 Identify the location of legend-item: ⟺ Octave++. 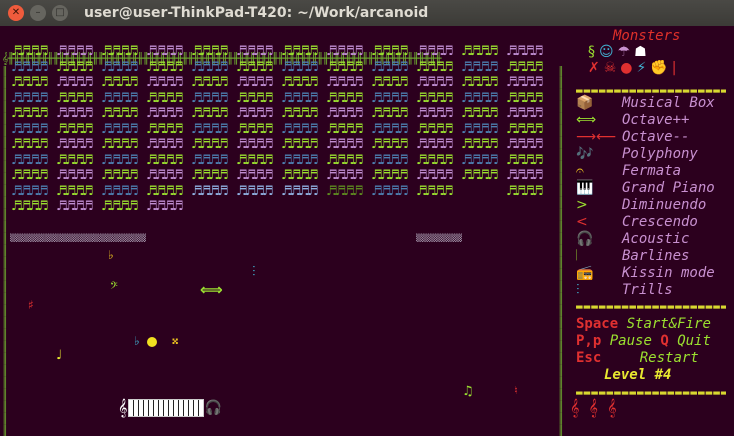
(632, 119).